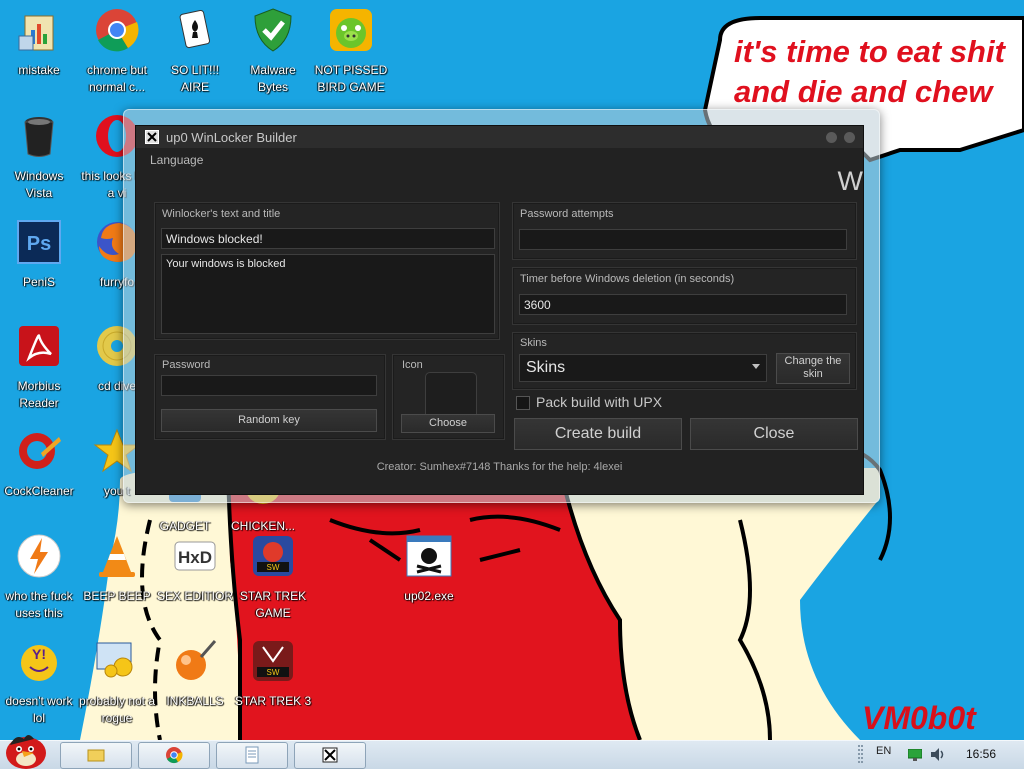  I want to click on desktop-icon: BEEP BEEP, so click(117, 568).